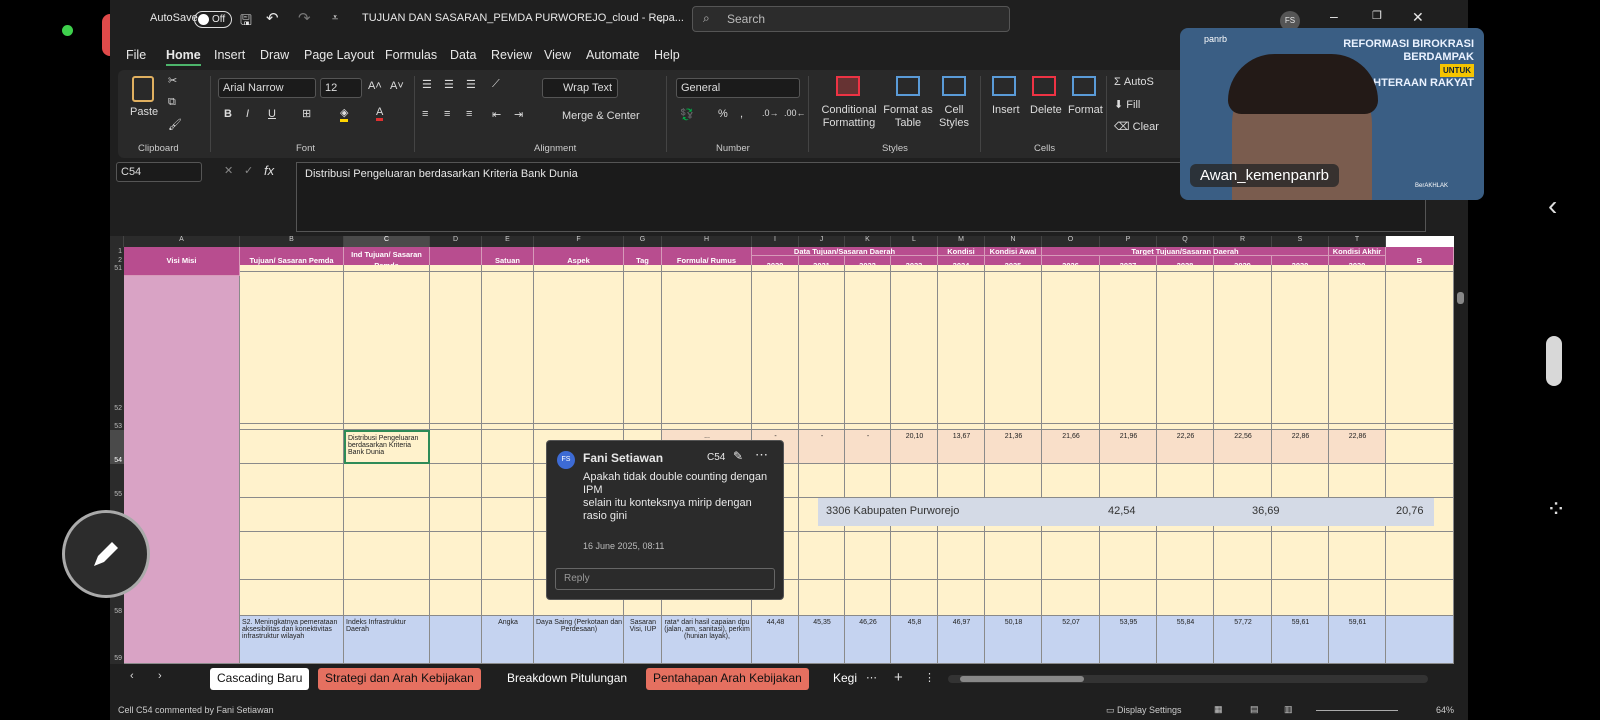 The image size is (1600, 720). I want to click on insert-cells-icon, so click(1004, 86).